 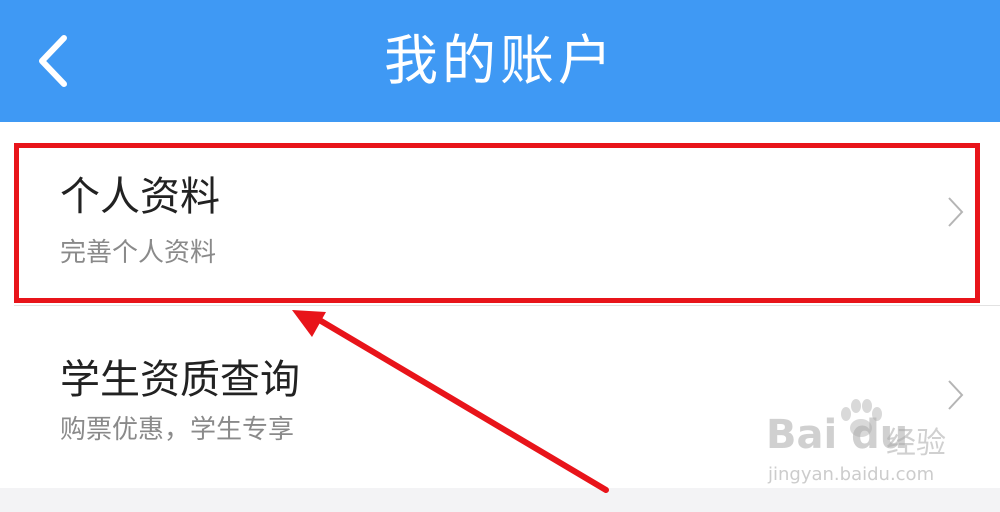 What do you see at coordinates (180, 380) in the screenshot?
I see `item-title: 学生资质查询` at bounding box center [180, 380].